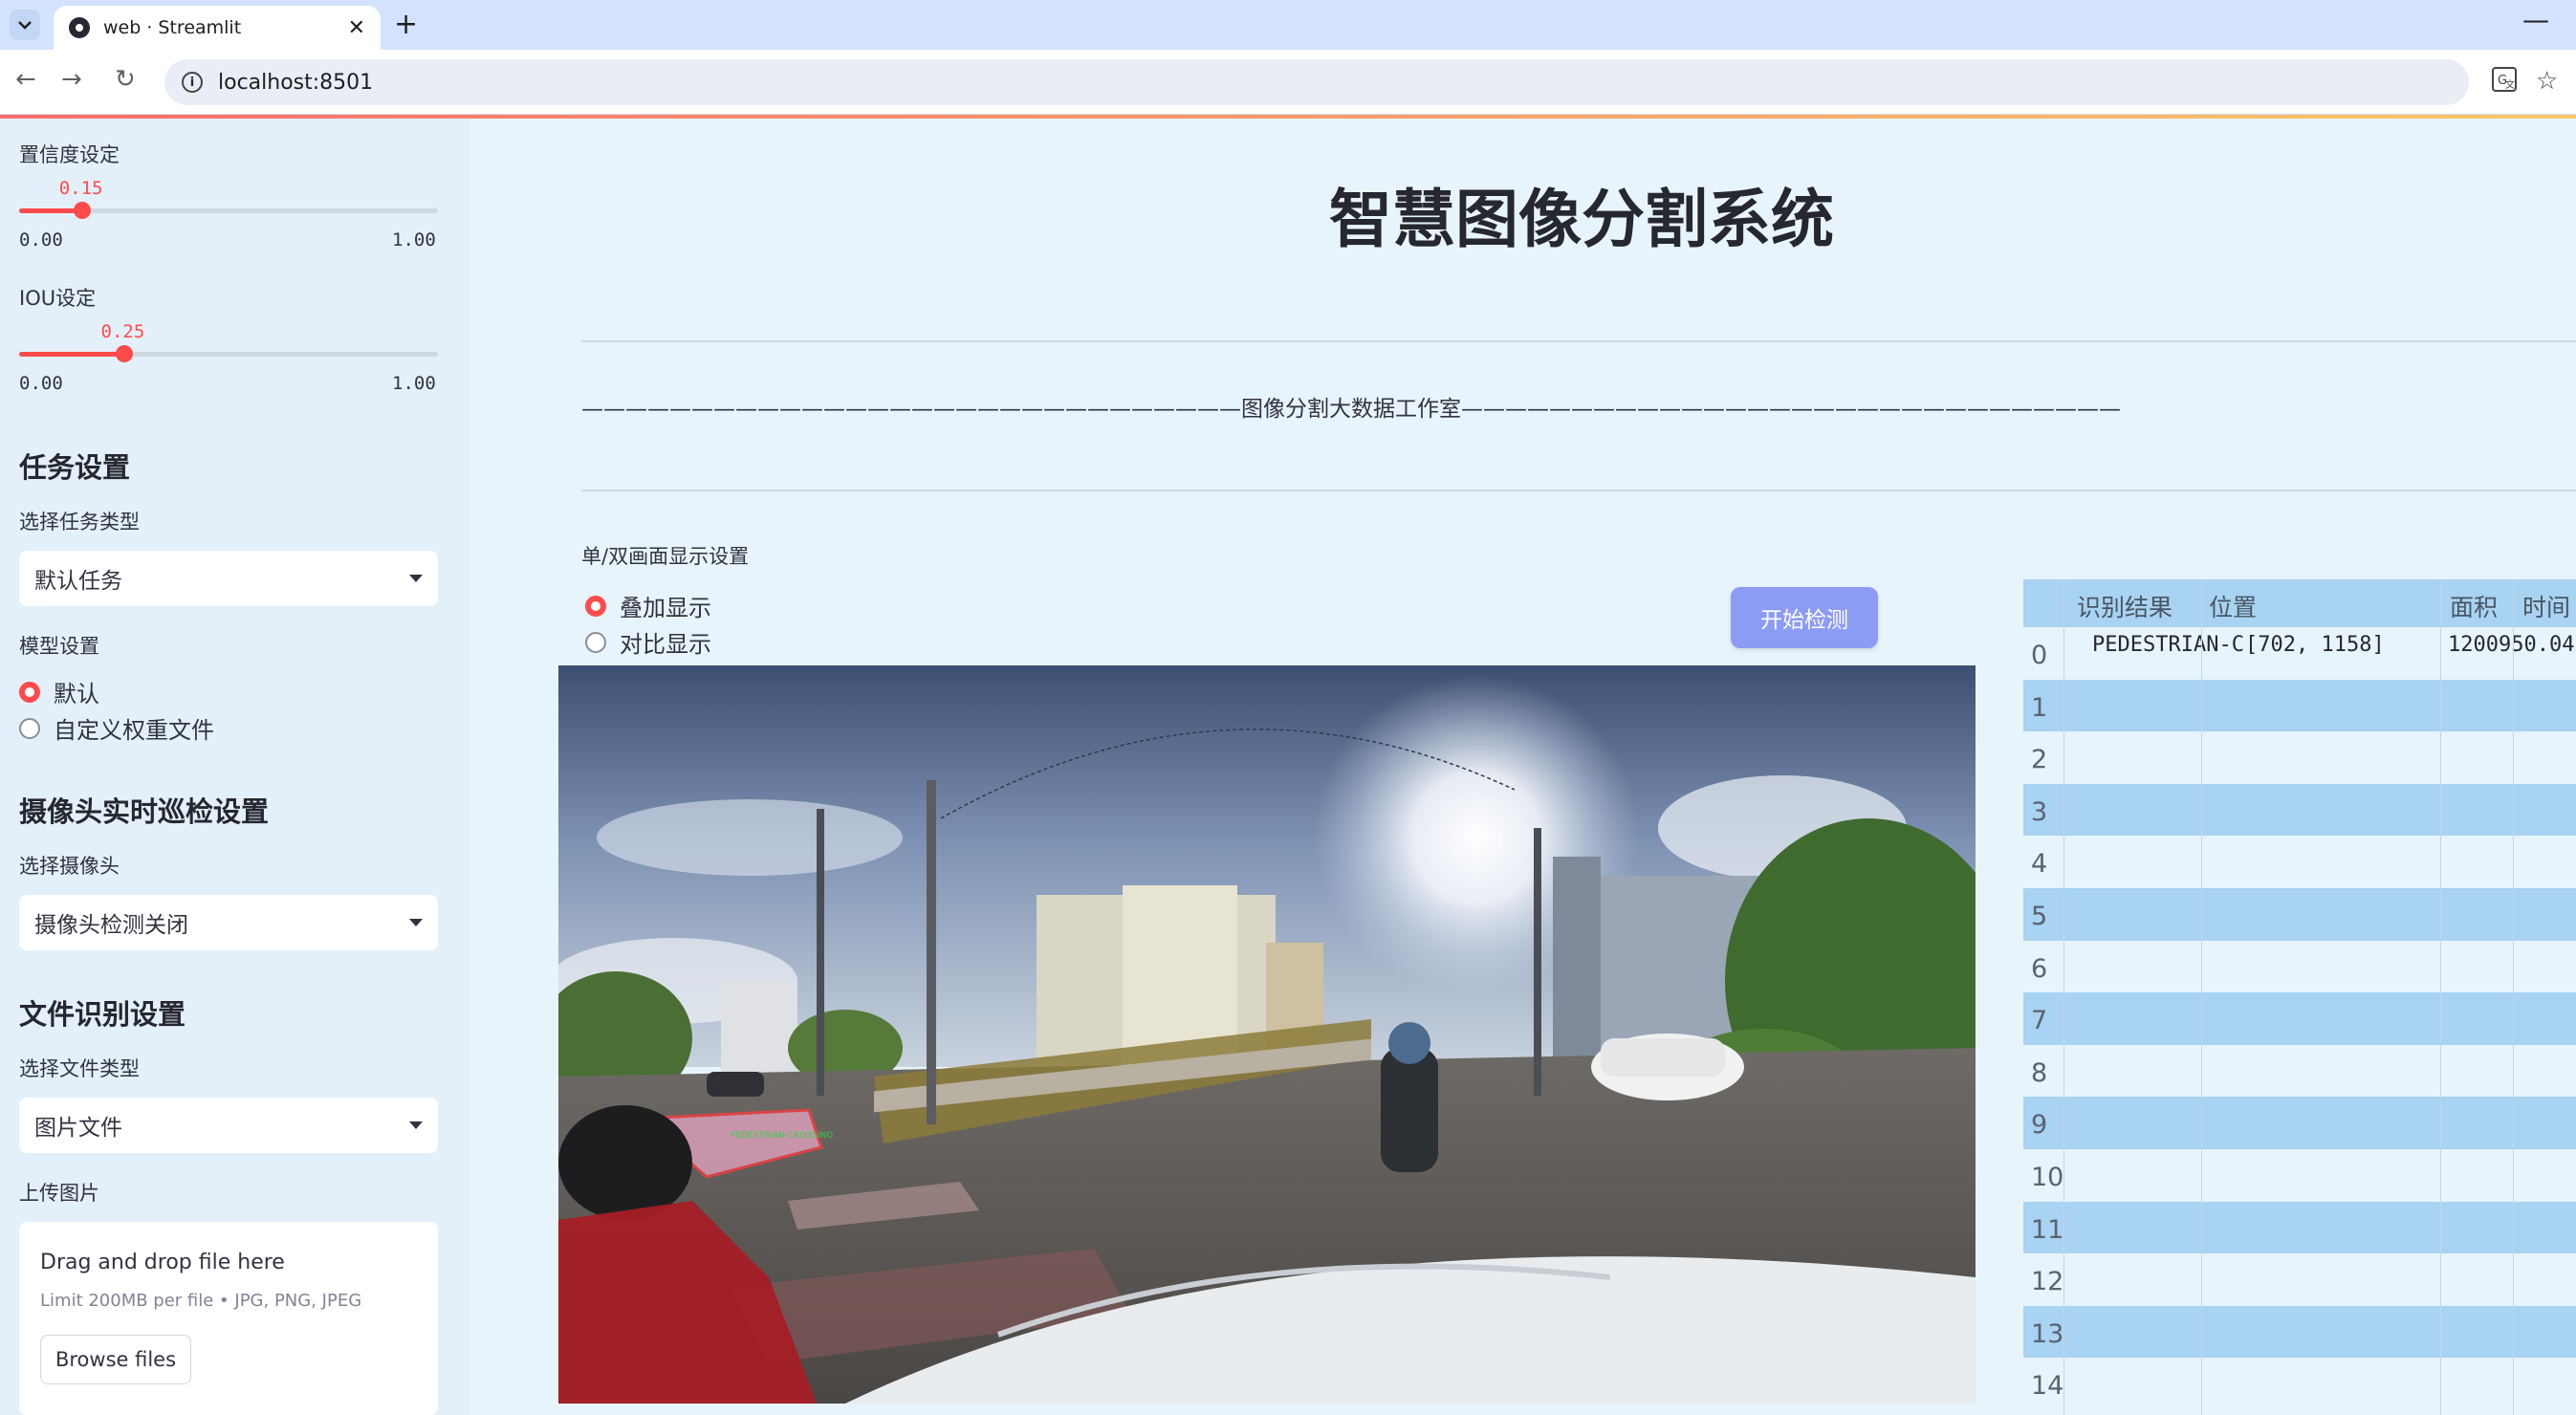  What do you see at coordinates (1316, 82) in the screenshot?
I see `address-bar: i localhost:8501` at bounding box center [1316, 82].